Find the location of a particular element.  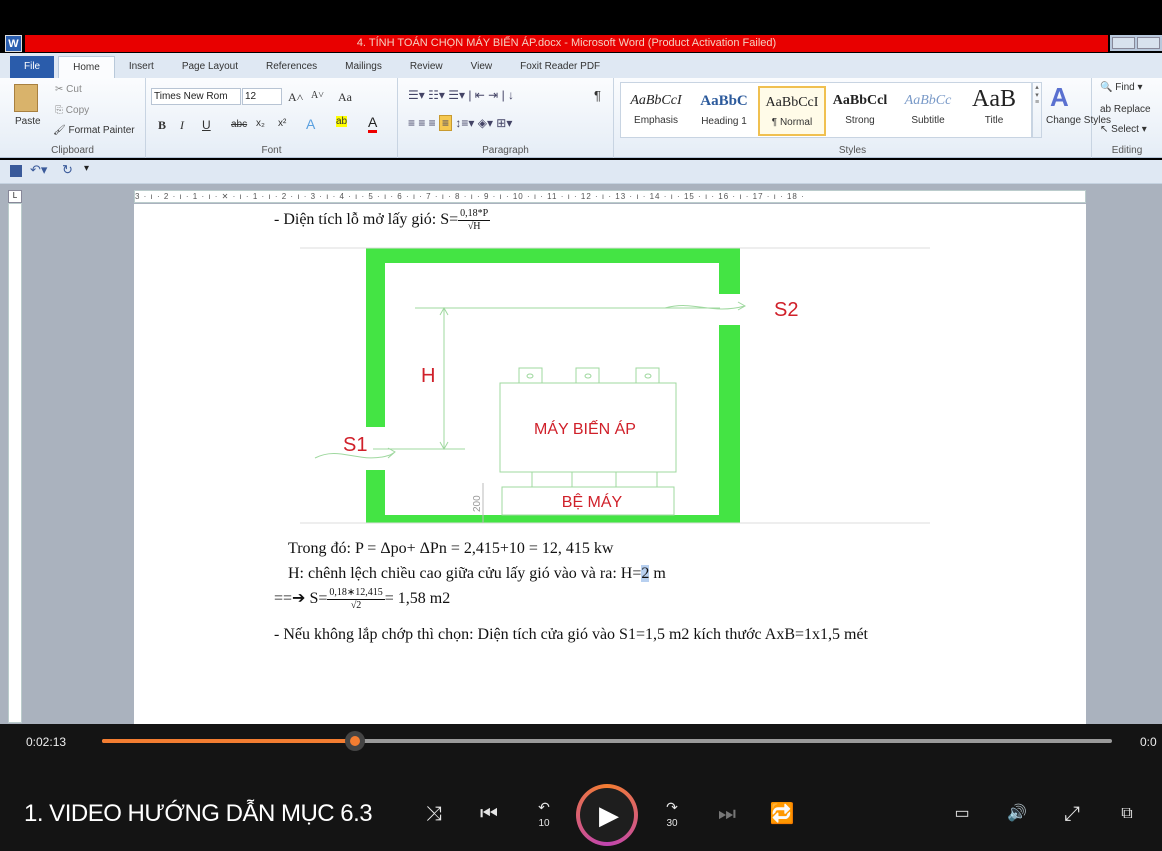

strikethrough-button: abc is located at coordinates (239, 124).